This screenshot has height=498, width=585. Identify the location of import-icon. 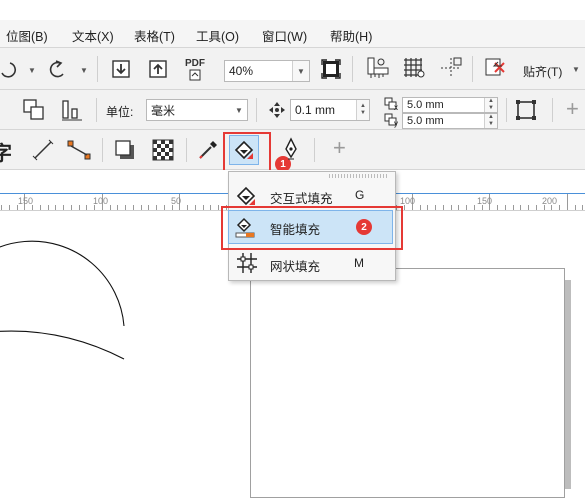
(121, 69).